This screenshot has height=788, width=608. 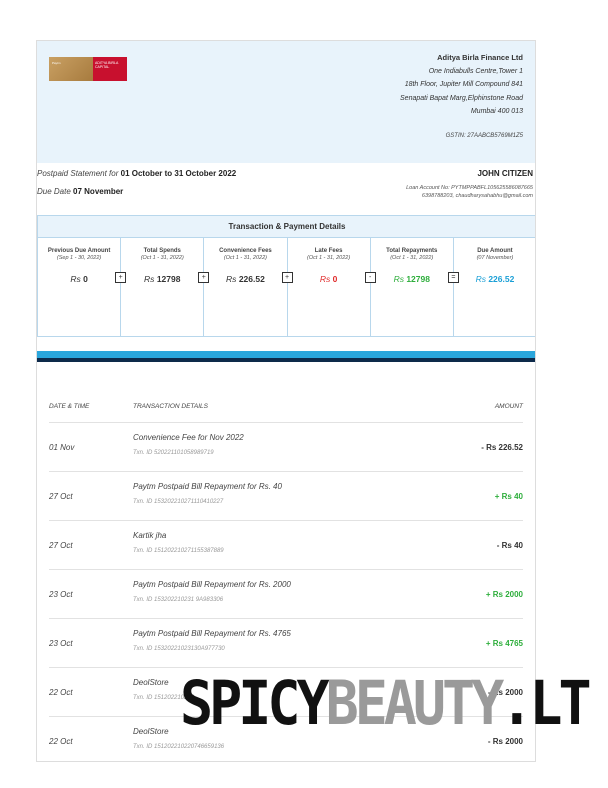 What do you see at coordinates (496, 111) in the screenshot?
I see `address-line: Mumbai 400 013` at bounding box center [496, 111].